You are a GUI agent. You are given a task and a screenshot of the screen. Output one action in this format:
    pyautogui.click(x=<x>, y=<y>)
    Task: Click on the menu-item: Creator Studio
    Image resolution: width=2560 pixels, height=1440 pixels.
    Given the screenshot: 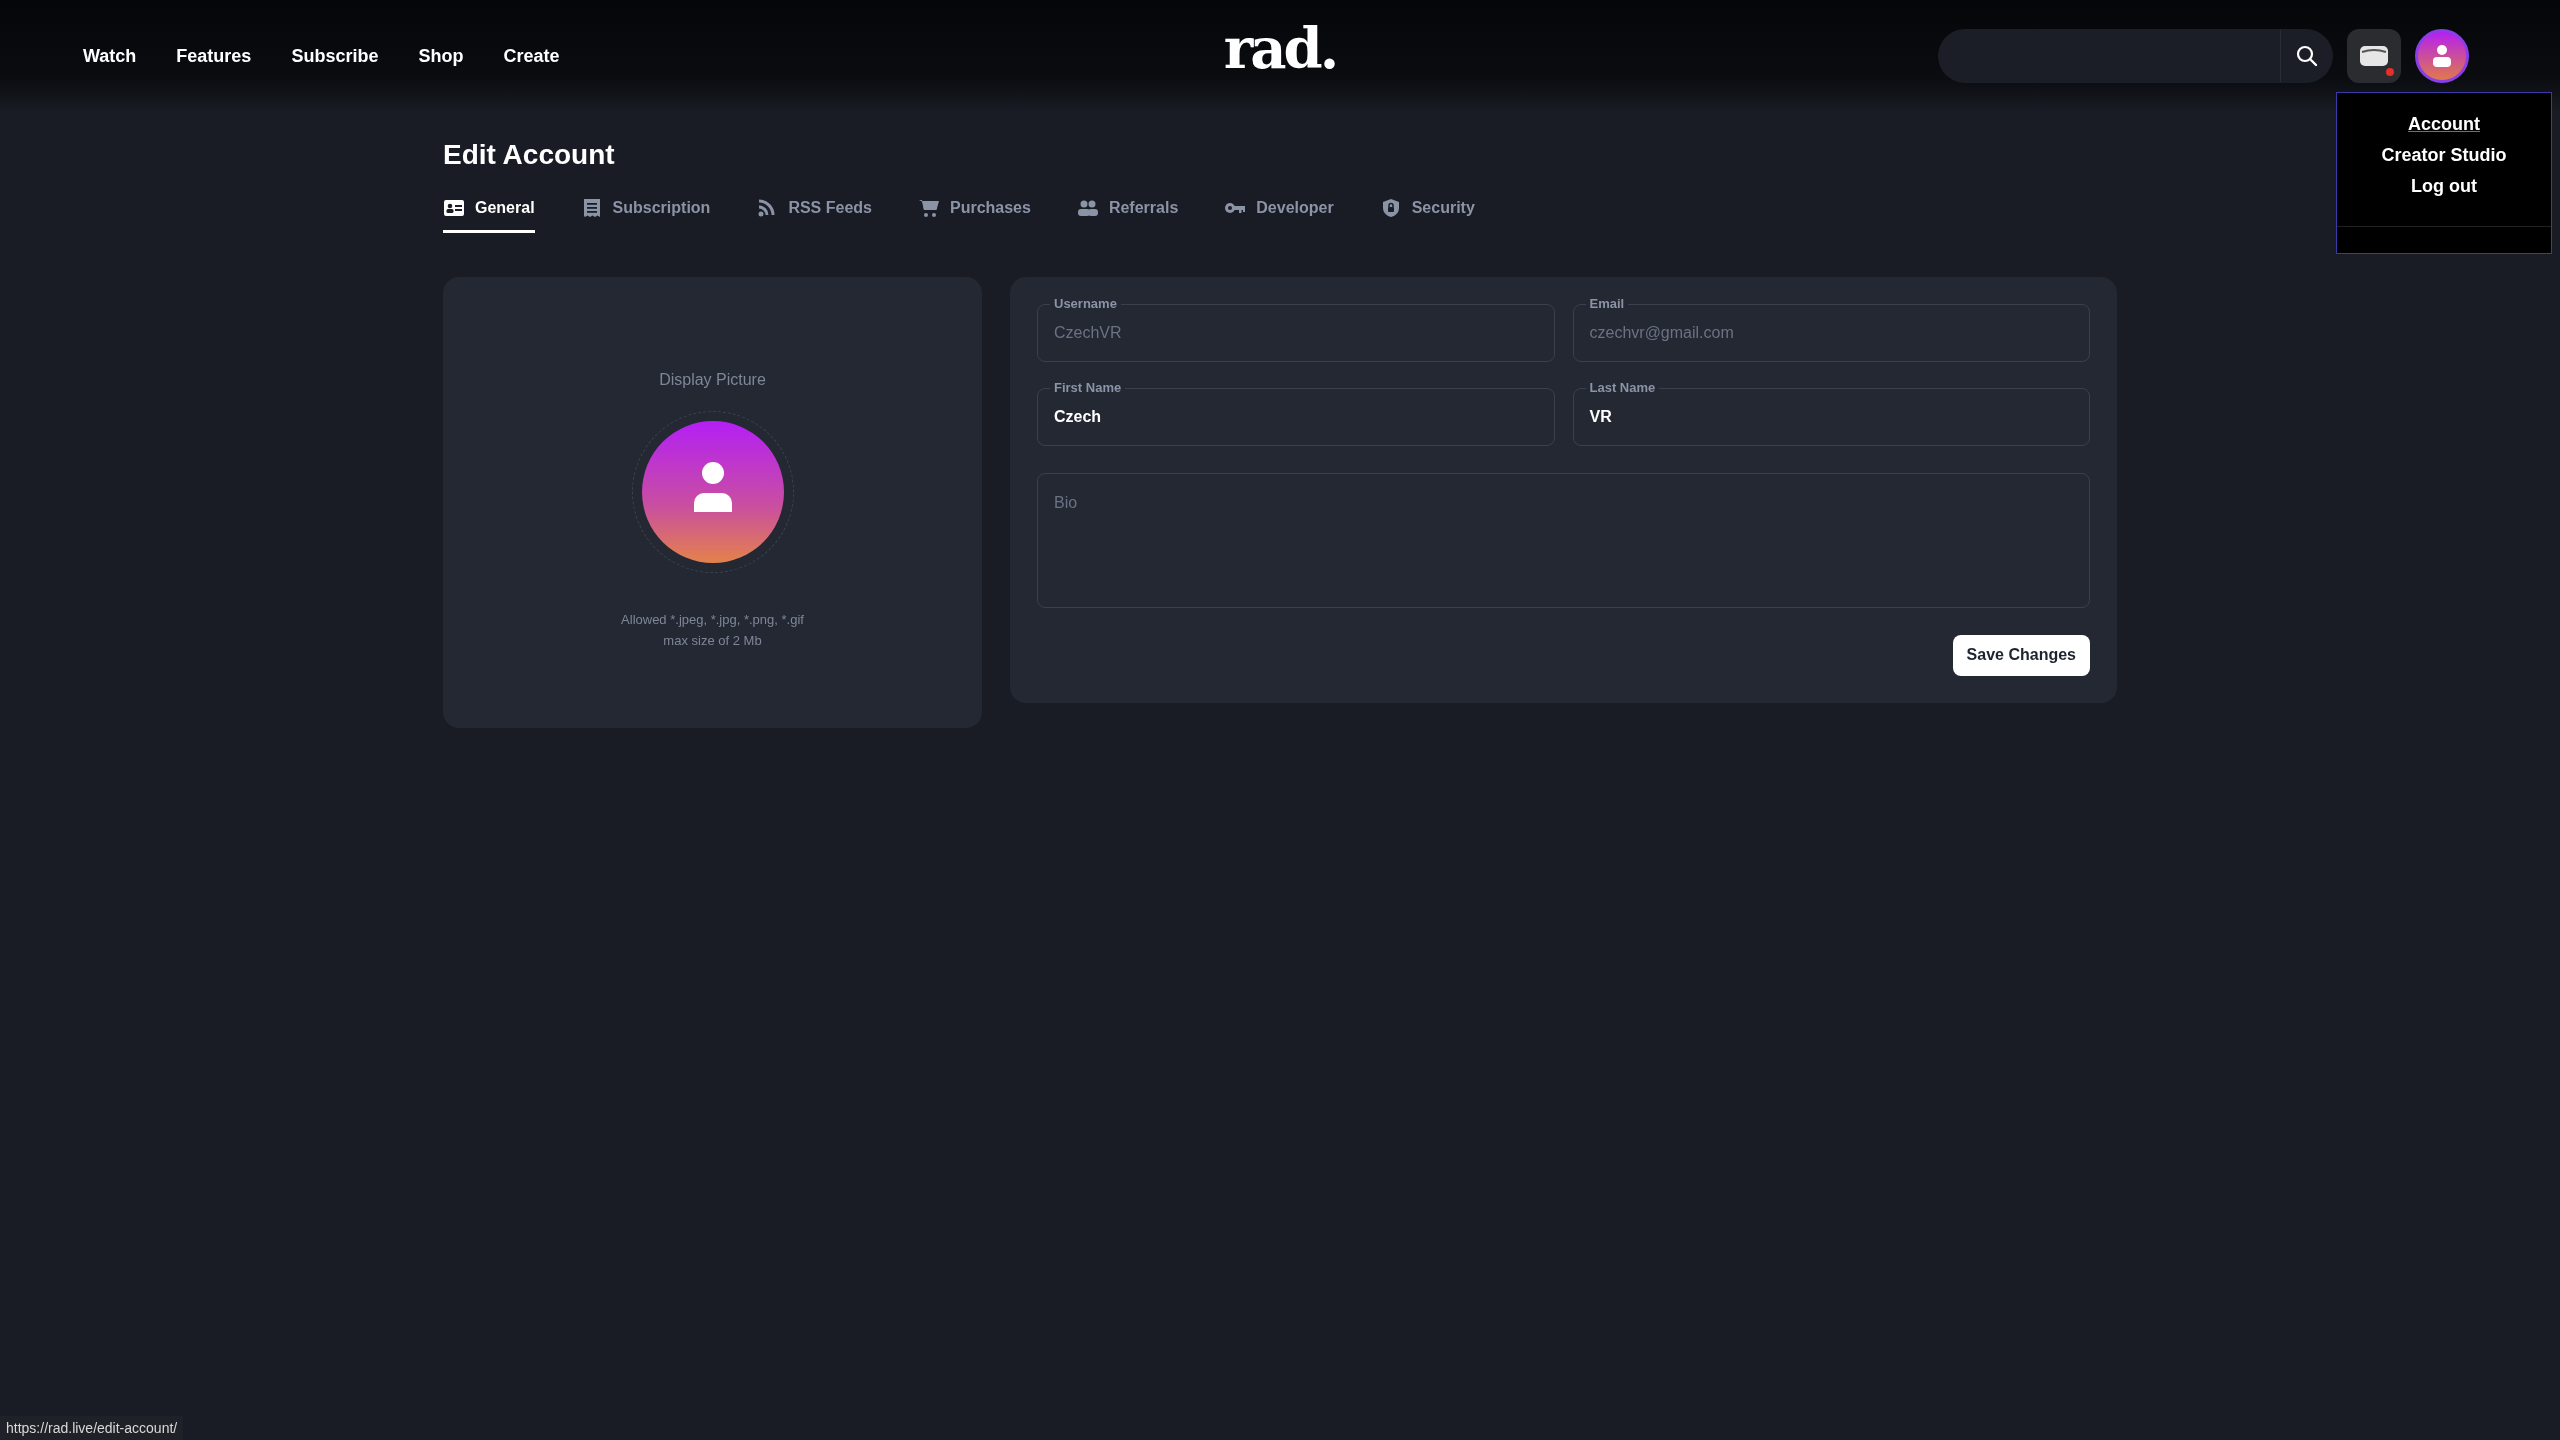 What is the action you would take?
    pyautogui.click(x=2444, y=155)
    